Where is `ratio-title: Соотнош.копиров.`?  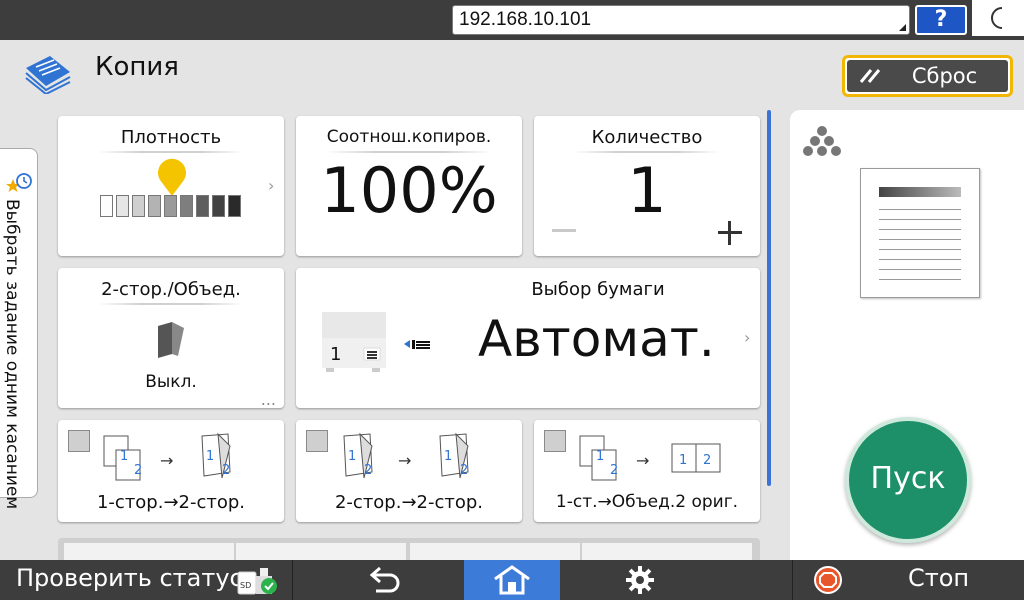
ratio-title: Соотнош.копиров. is located at coordinates (409, 137).